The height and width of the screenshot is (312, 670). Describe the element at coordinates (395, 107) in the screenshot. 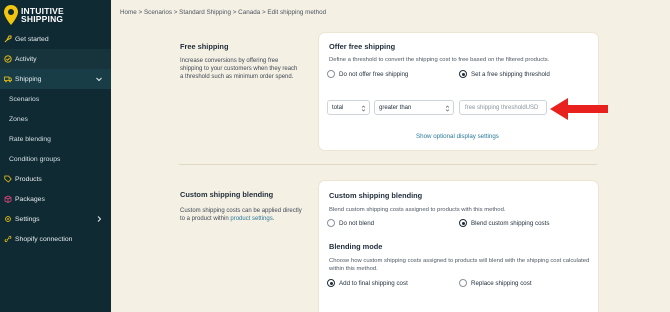

I see `select-value: greater than` at that location.